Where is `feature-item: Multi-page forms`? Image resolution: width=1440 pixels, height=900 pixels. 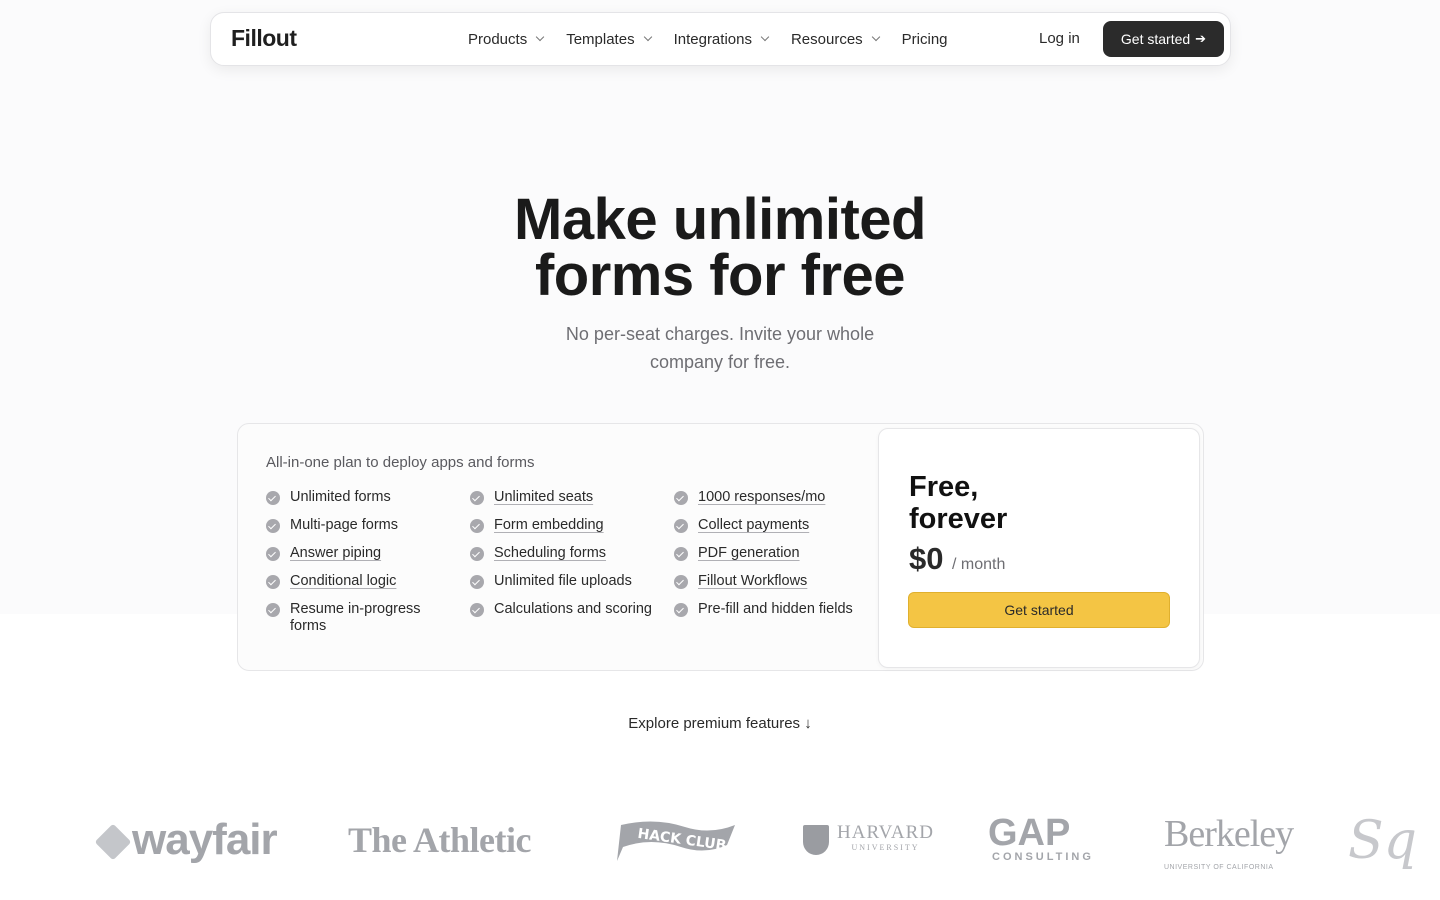 feature-item: Multi-page forms is located at coordinates (358, 531).